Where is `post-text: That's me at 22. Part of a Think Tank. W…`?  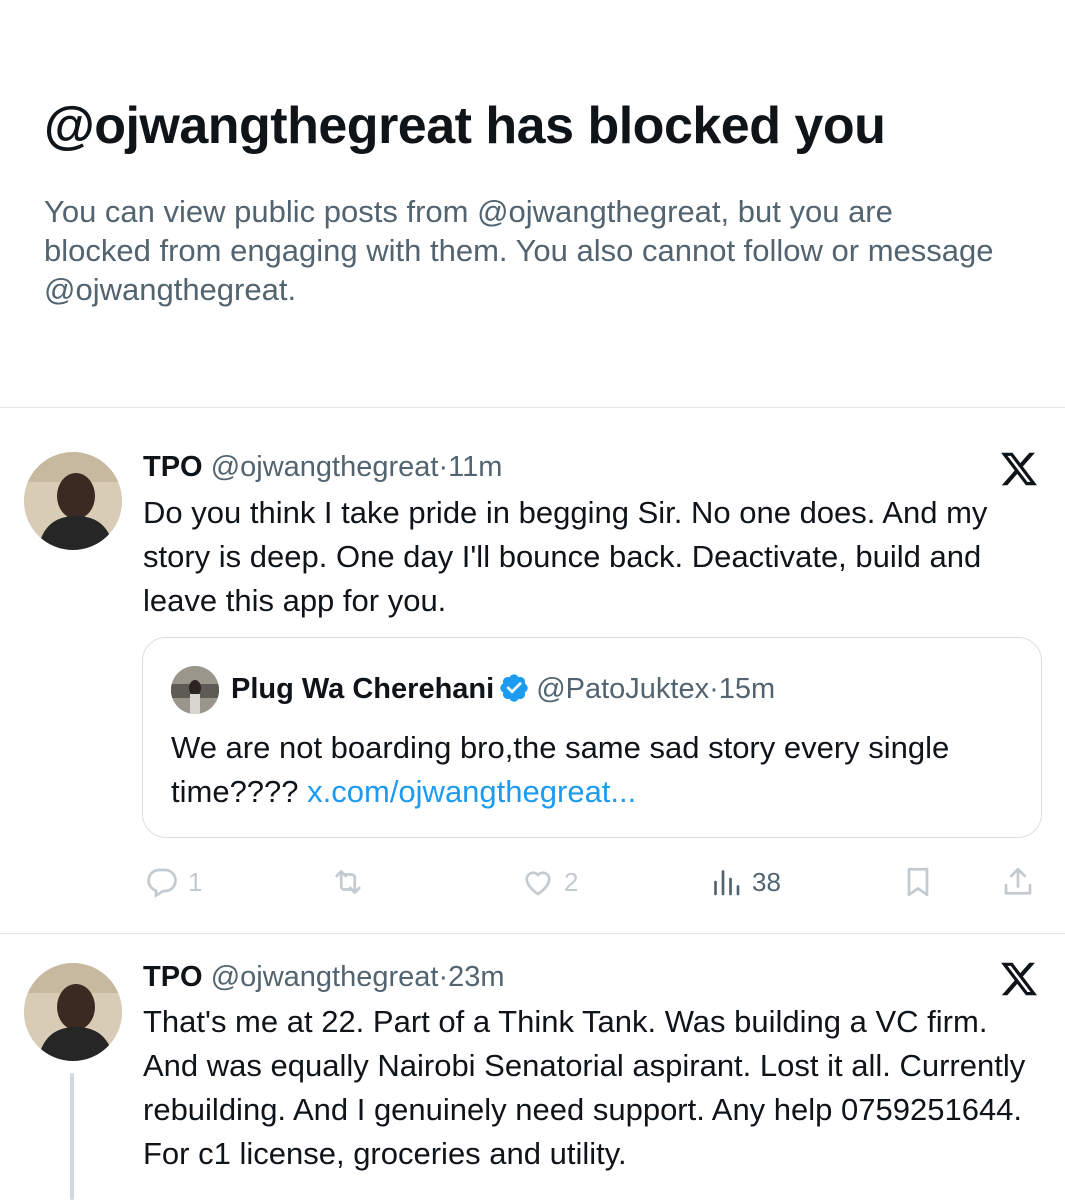 post-text: That's me at 22. Part of a Think Tank. W… is located at coordinates (584, 1087).